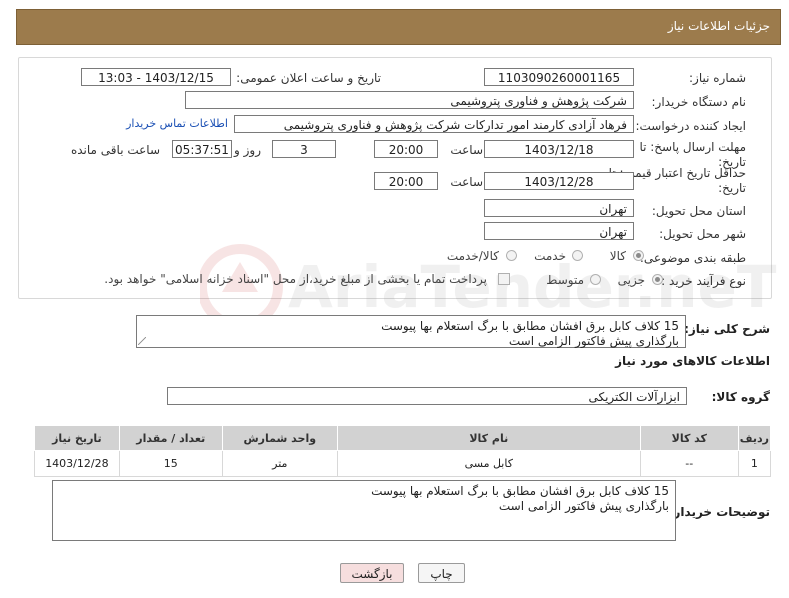 The width and height of the screenshot is (789, 598). I want to click on process-type-label: نوع فرآیند خرید :, so click(703, 281).